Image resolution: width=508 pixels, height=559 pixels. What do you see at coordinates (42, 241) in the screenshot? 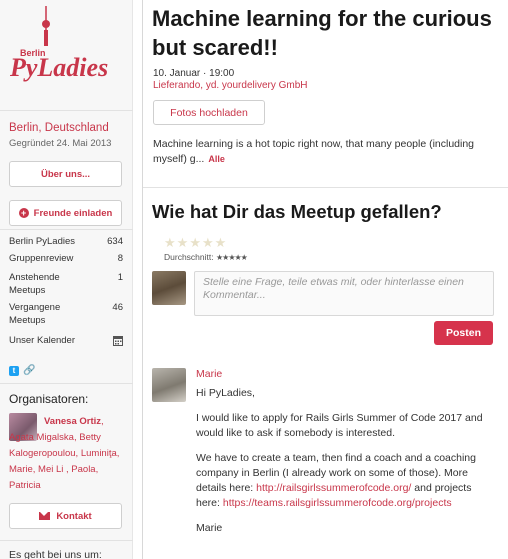
I see `stat-label: Berlin PyLadies` at bounding box center [42, 241].